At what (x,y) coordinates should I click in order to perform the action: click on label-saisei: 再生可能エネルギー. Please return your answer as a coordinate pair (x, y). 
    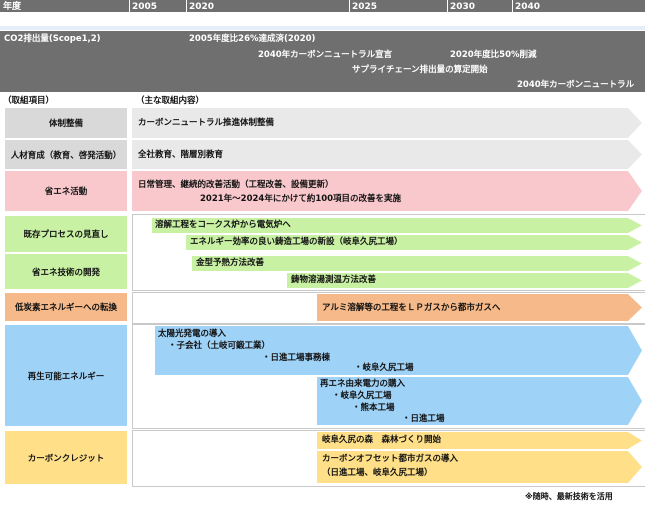
    Looking at the image, I should click on (66, 375).